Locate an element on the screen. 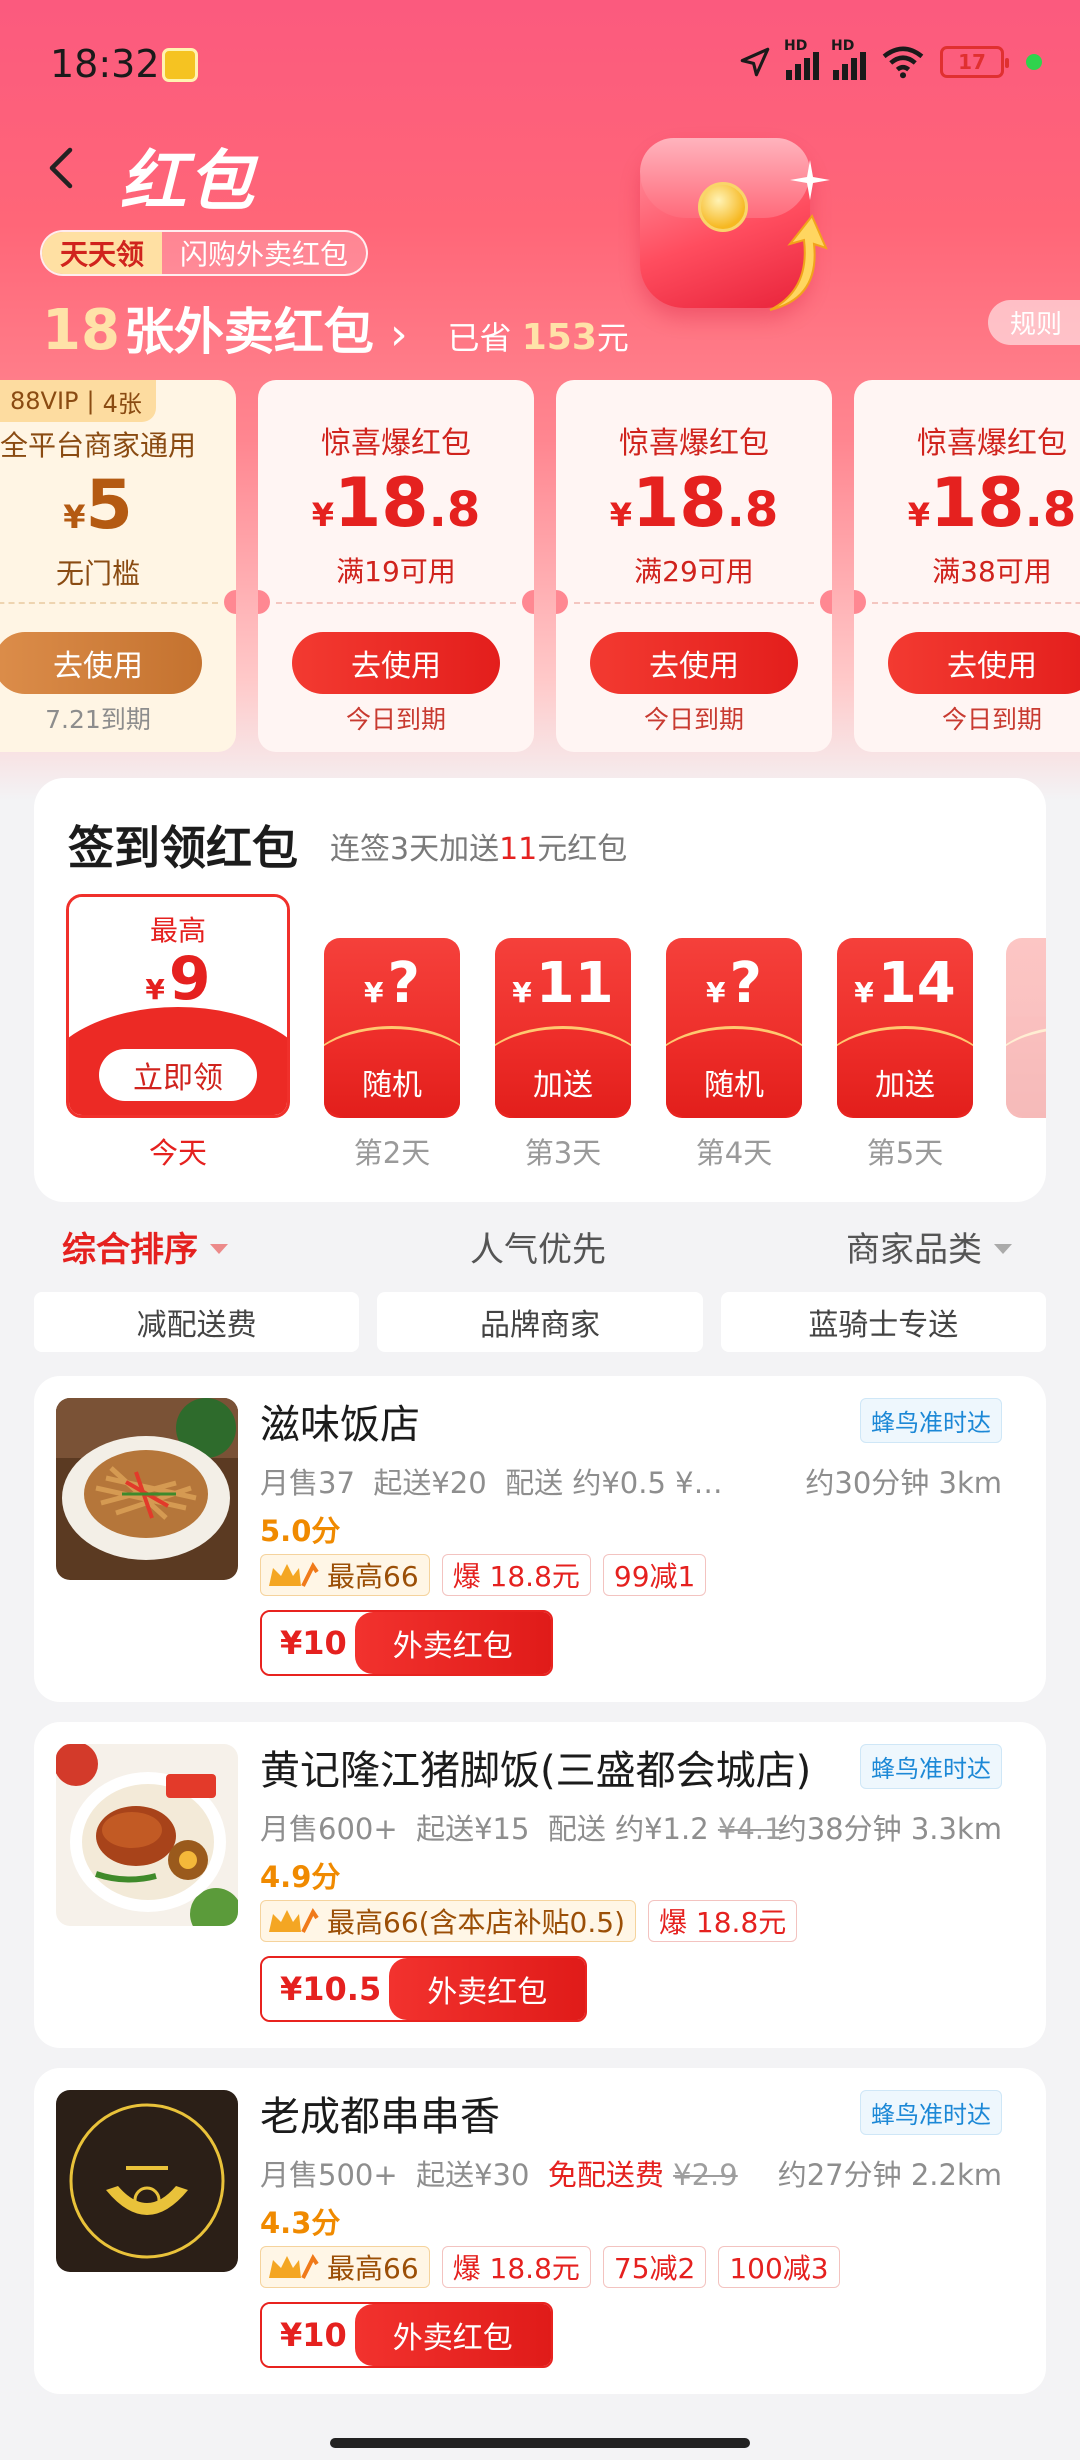 Image resolution: width=1080 pixels, height=2460 pixels. coupon-card: 惊喜爆红包 ¥18.8 满19可用 去使用 今日到期 is located at coordinates (396, 566).